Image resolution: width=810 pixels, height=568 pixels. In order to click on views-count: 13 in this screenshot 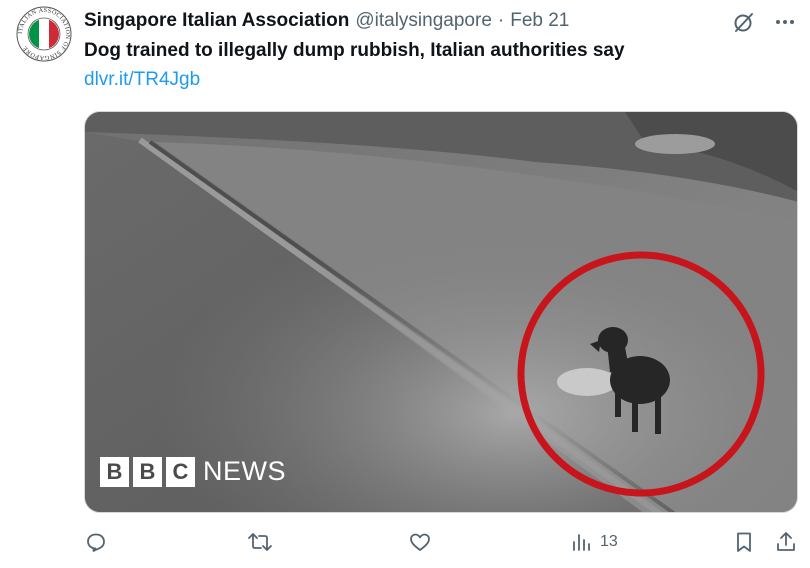, I will do `click(609, 541)`.